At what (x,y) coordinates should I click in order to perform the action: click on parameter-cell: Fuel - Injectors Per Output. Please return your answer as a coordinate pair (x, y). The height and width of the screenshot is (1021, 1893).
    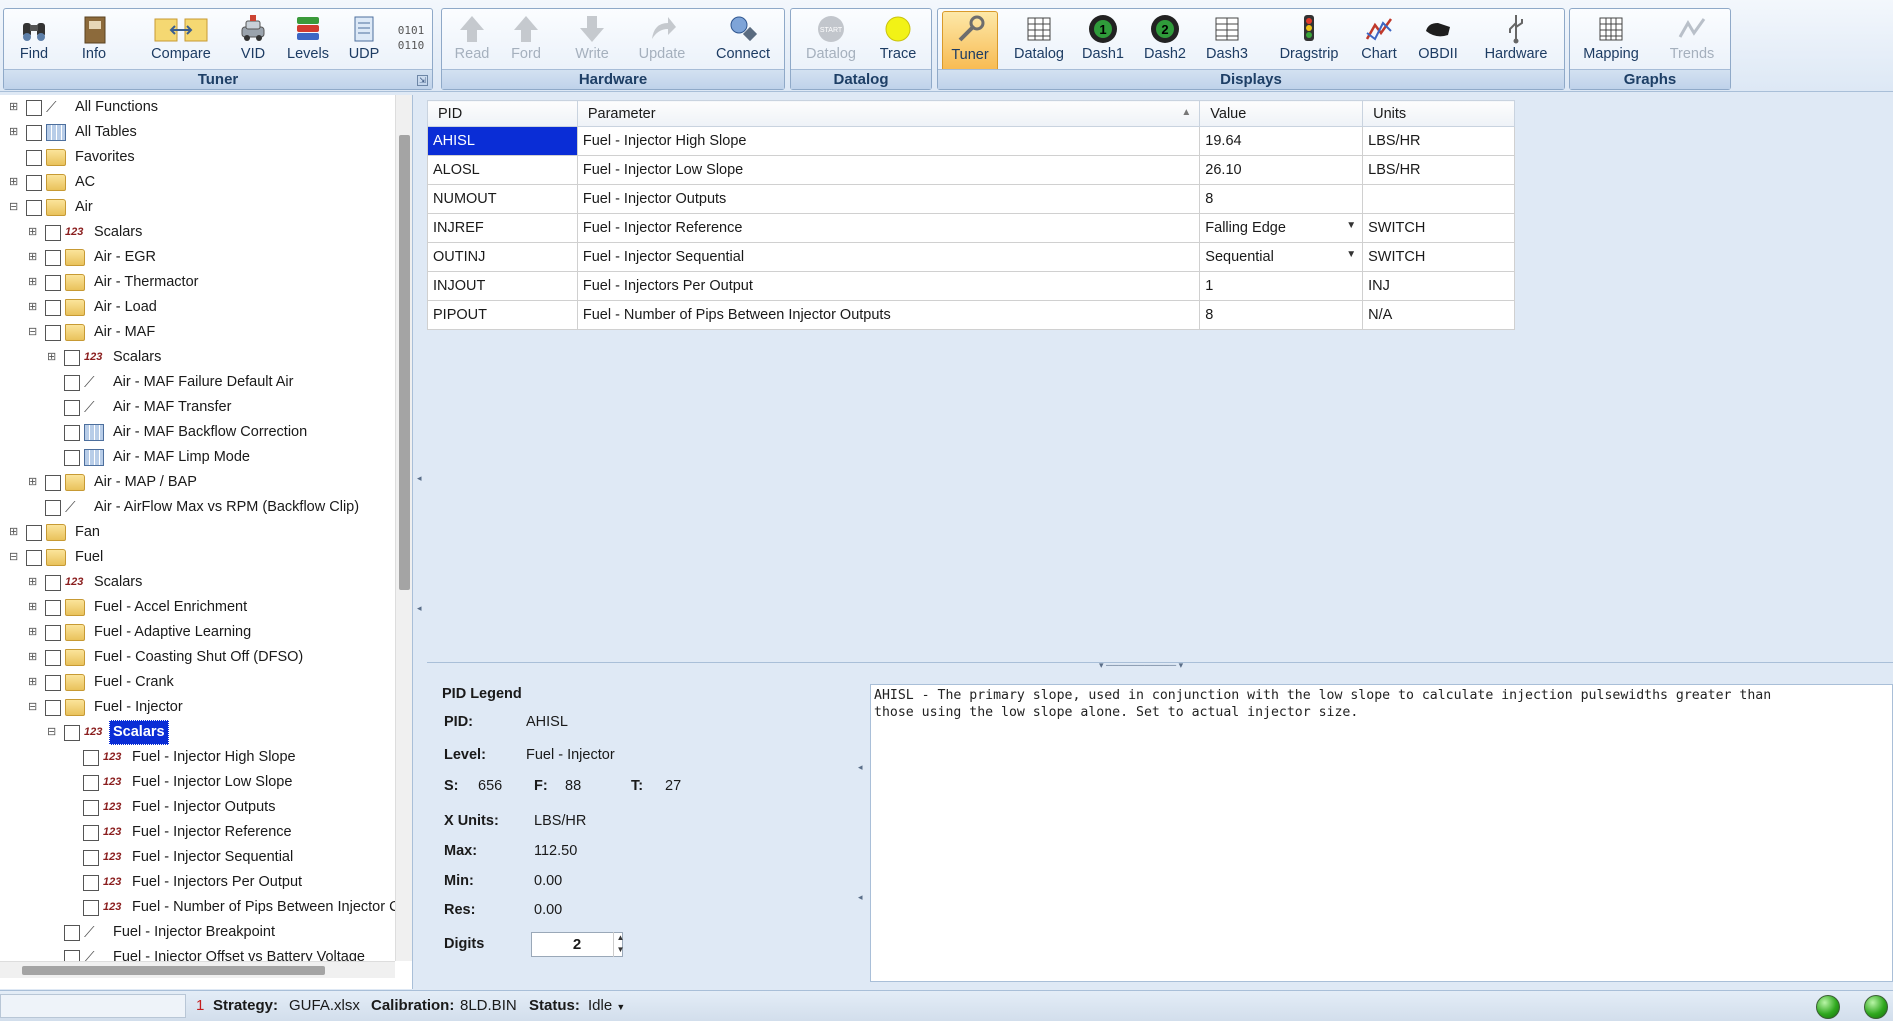
    Looking at the image, I should click on (888, 286).